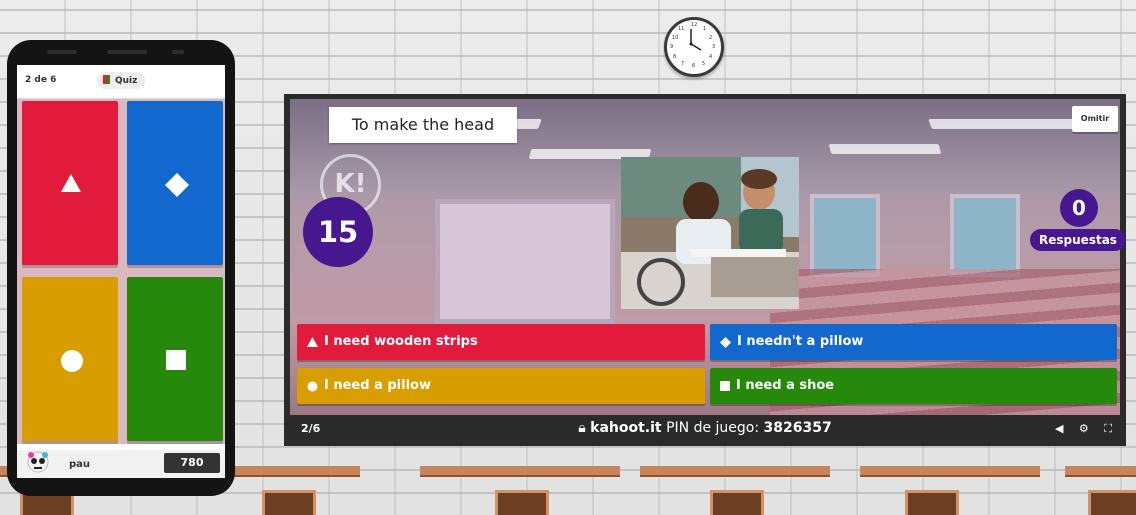 This screenshot has width=1136, height=515. I want to click on answer-tile-diamond, so click(175, 183).